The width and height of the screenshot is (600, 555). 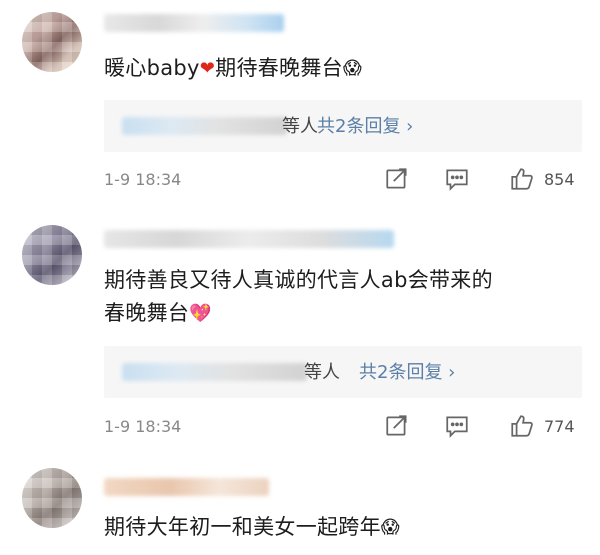 What do you see at coordinates (390, 527) in the screenshot?
I see `scream-emoji: 😱` at bounding box center [390, 527].